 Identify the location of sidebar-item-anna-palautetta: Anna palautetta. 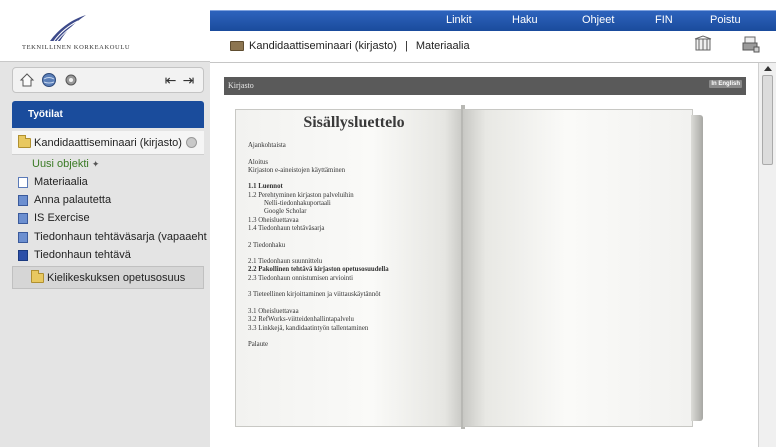
(64, 200).